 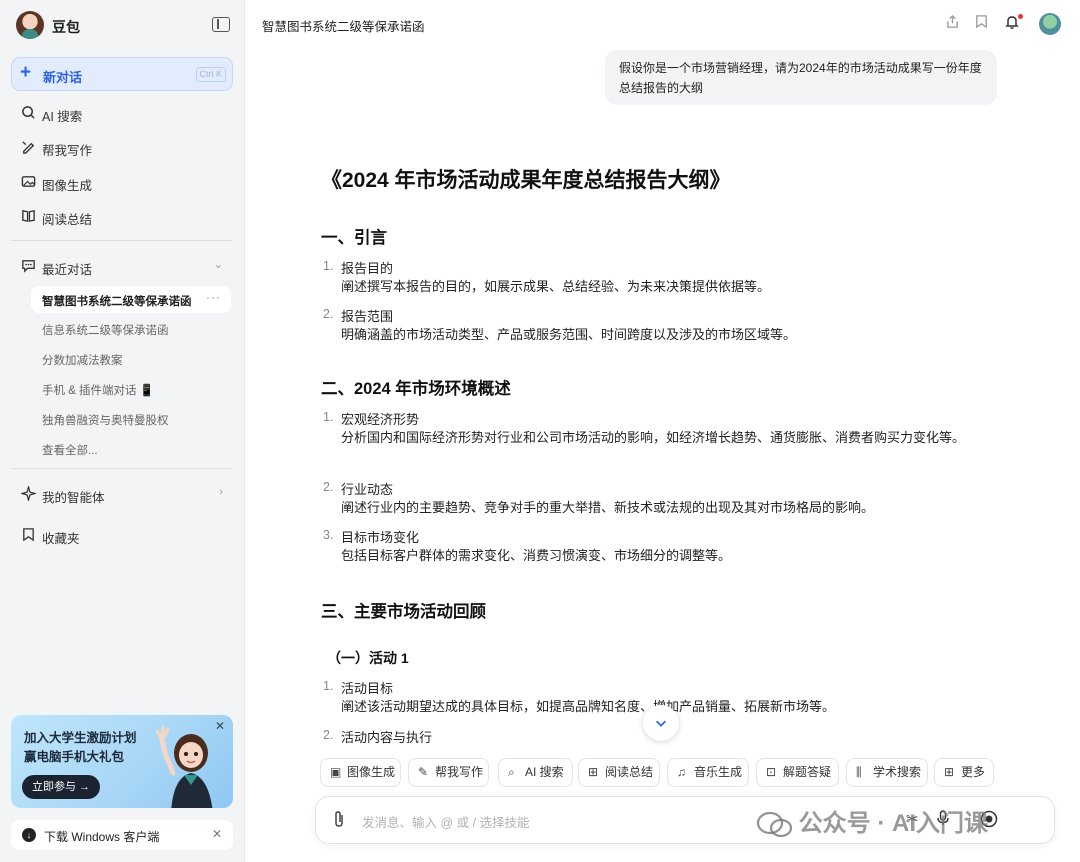 I want to click on promo-subtitle: 赢电脑手机大礼包, so click(x=74, y=757).